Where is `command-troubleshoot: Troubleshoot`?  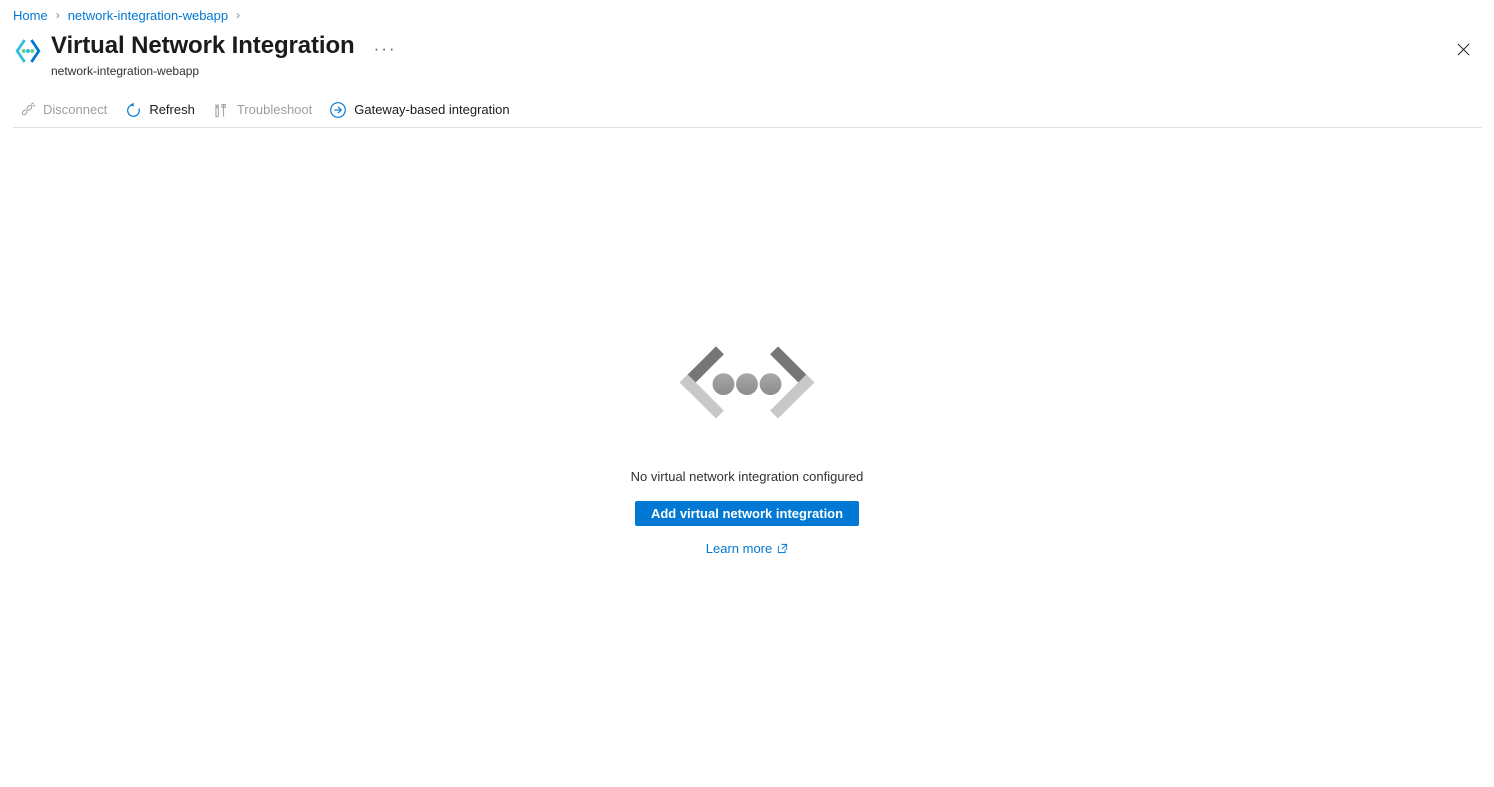 command-troubleshoot: Troubleshoot is located at coordinates (263, 110).